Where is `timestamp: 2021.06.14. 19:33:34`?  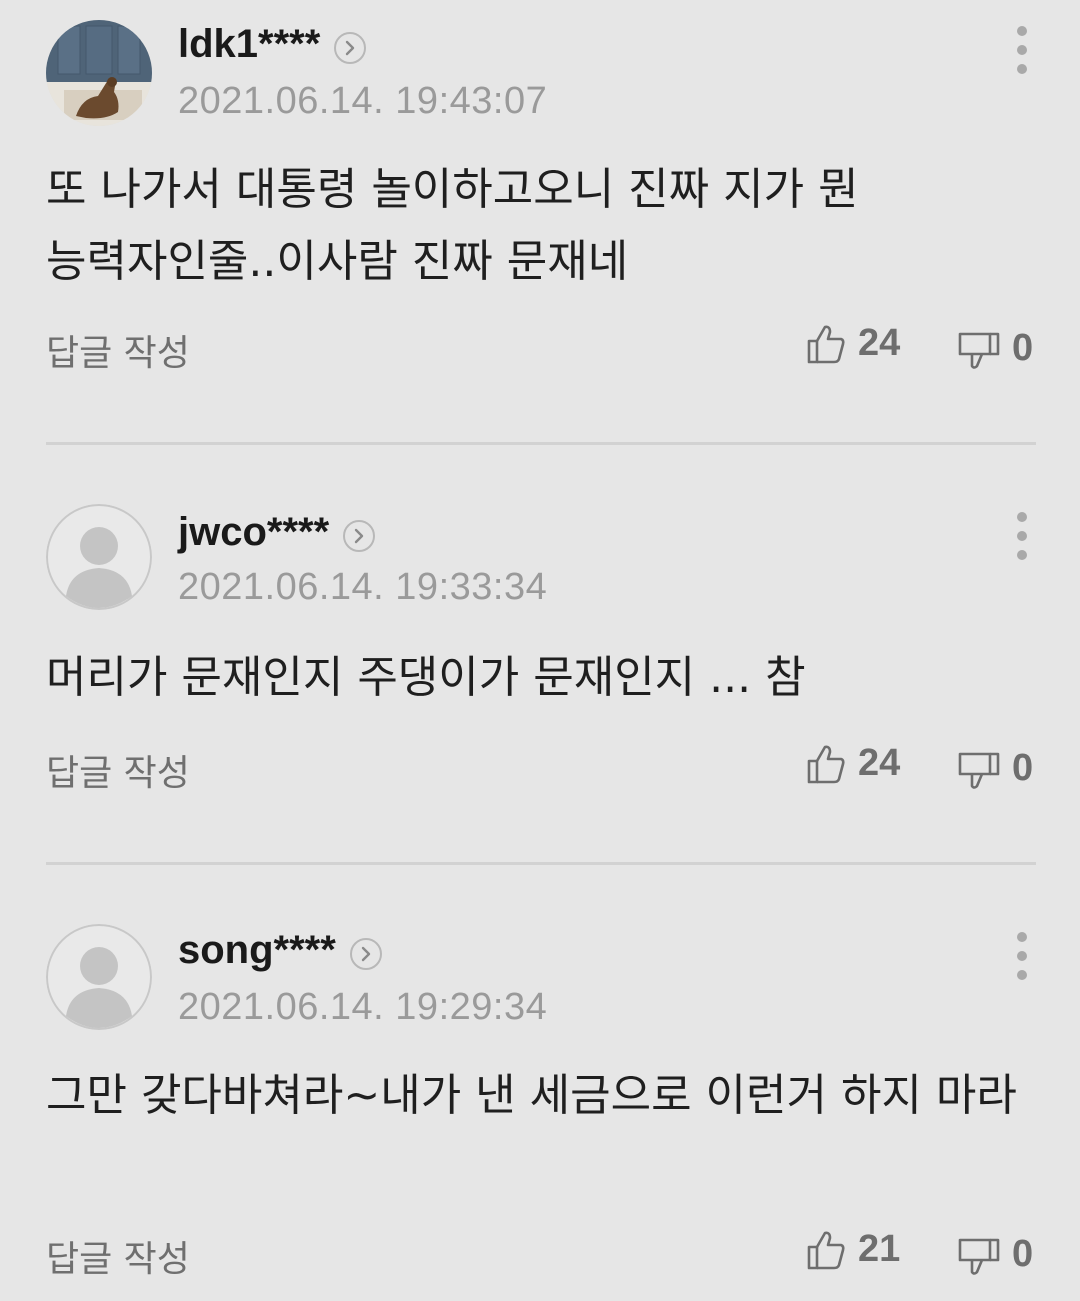
timestamp: 2021.06.14. 19:33:34 is located at coordinates (363, 587).